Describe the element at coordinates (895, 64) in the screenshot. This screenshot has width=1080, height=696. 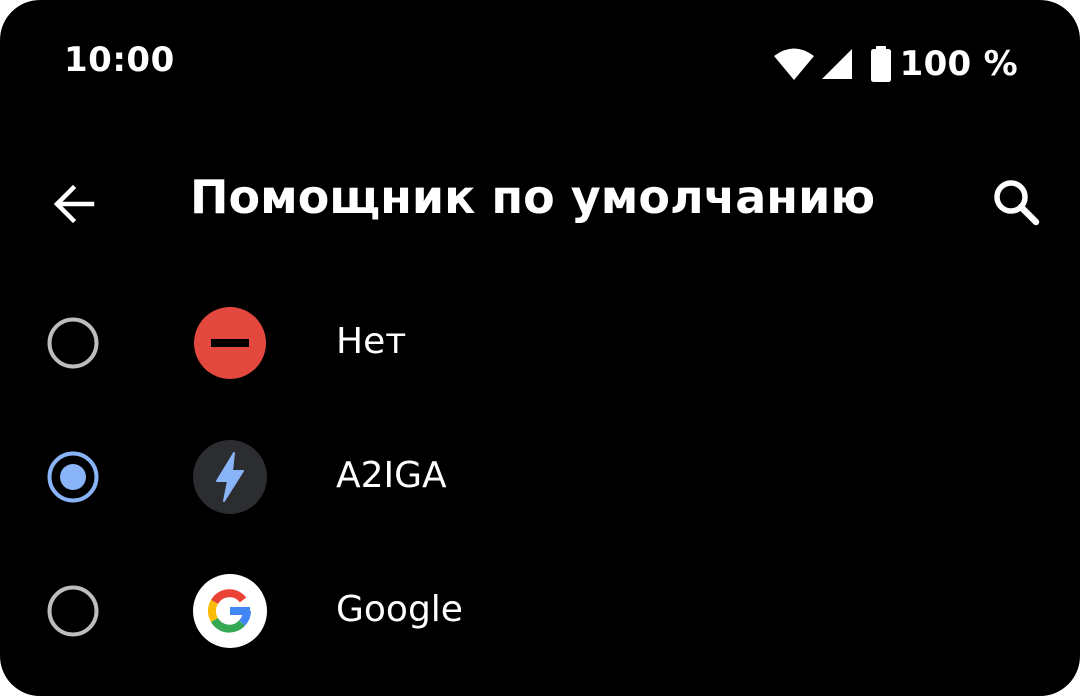
I see `status-icons: 100 %` at that location.